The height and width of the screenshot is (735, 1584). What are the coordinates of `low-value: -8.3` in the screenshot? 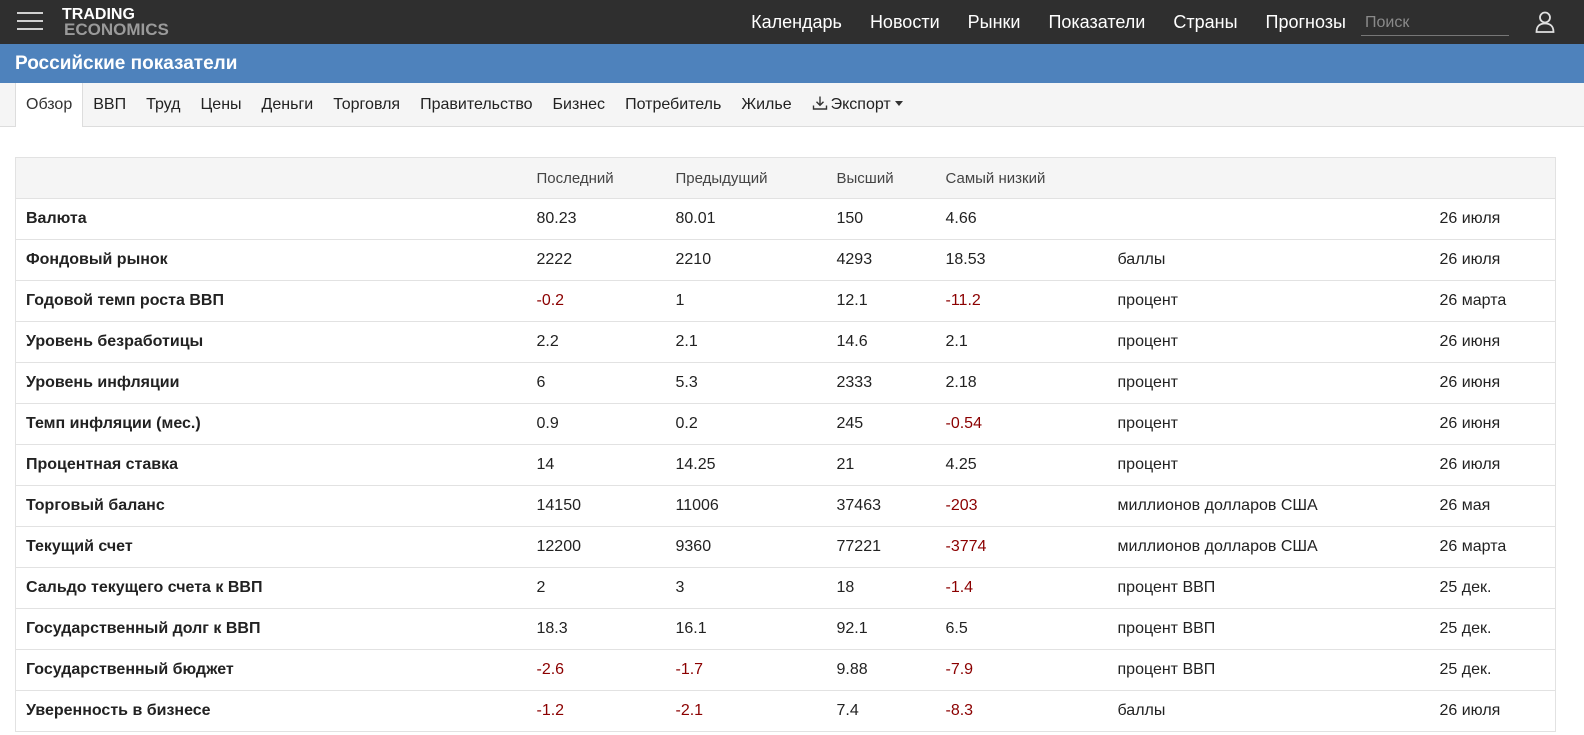 It's located at (1021, 711).